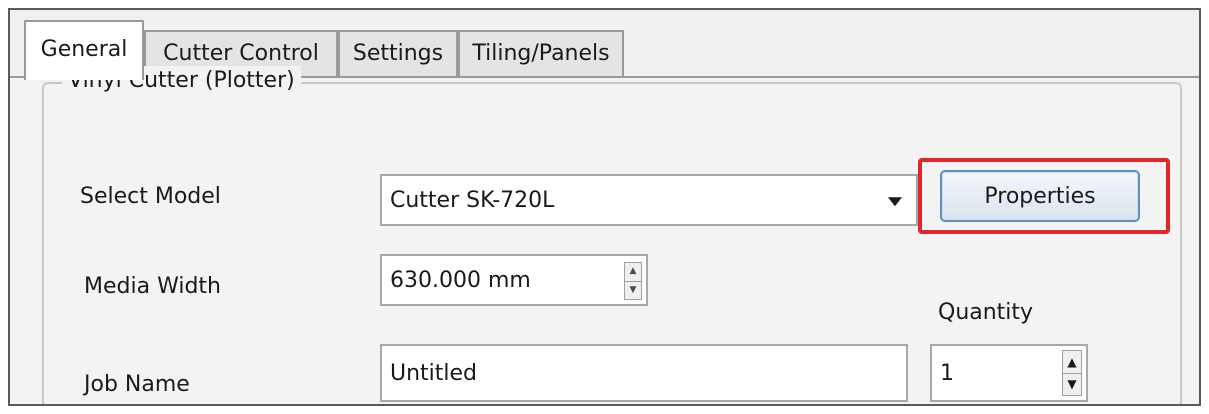 The image size is (1209, 414). I want to click on job-name-value: Untitled, so click(434, 373).